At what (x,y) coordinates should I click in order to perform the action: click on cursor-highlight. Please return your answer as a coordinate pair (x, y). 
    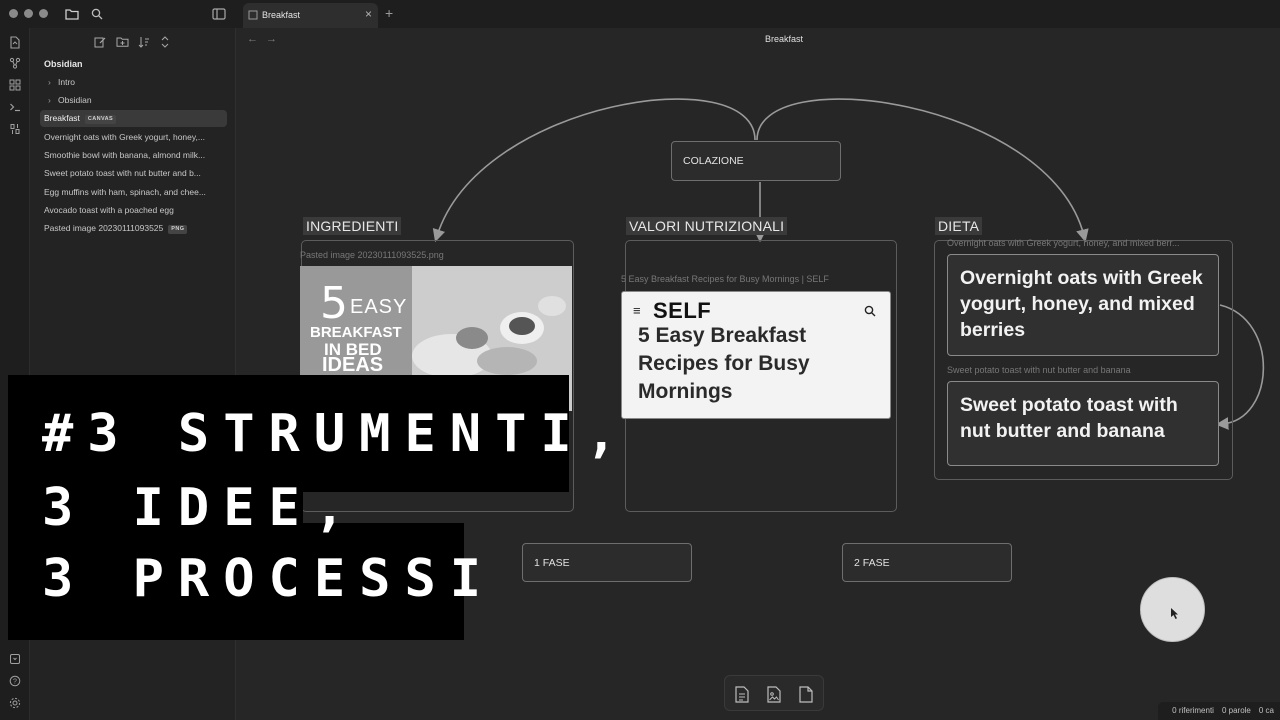
    Looking at the image, I should click on (1172, 609).